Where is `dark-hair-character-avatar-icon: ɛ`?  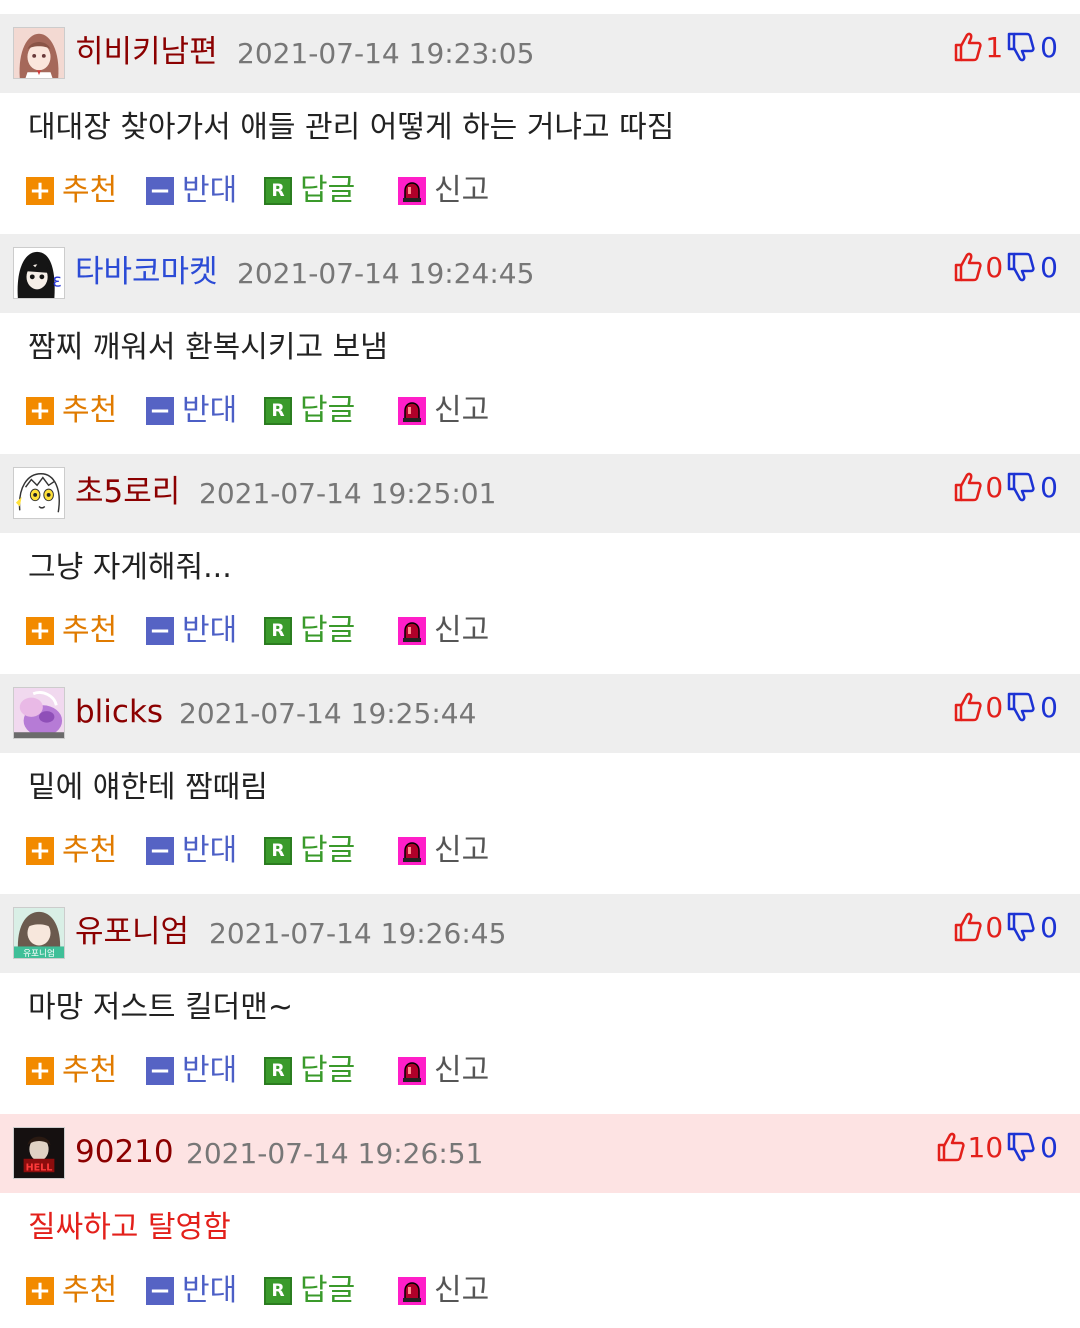 dark-hair-character-avatar-icon: ɛ is located at coordinates (39, 273).